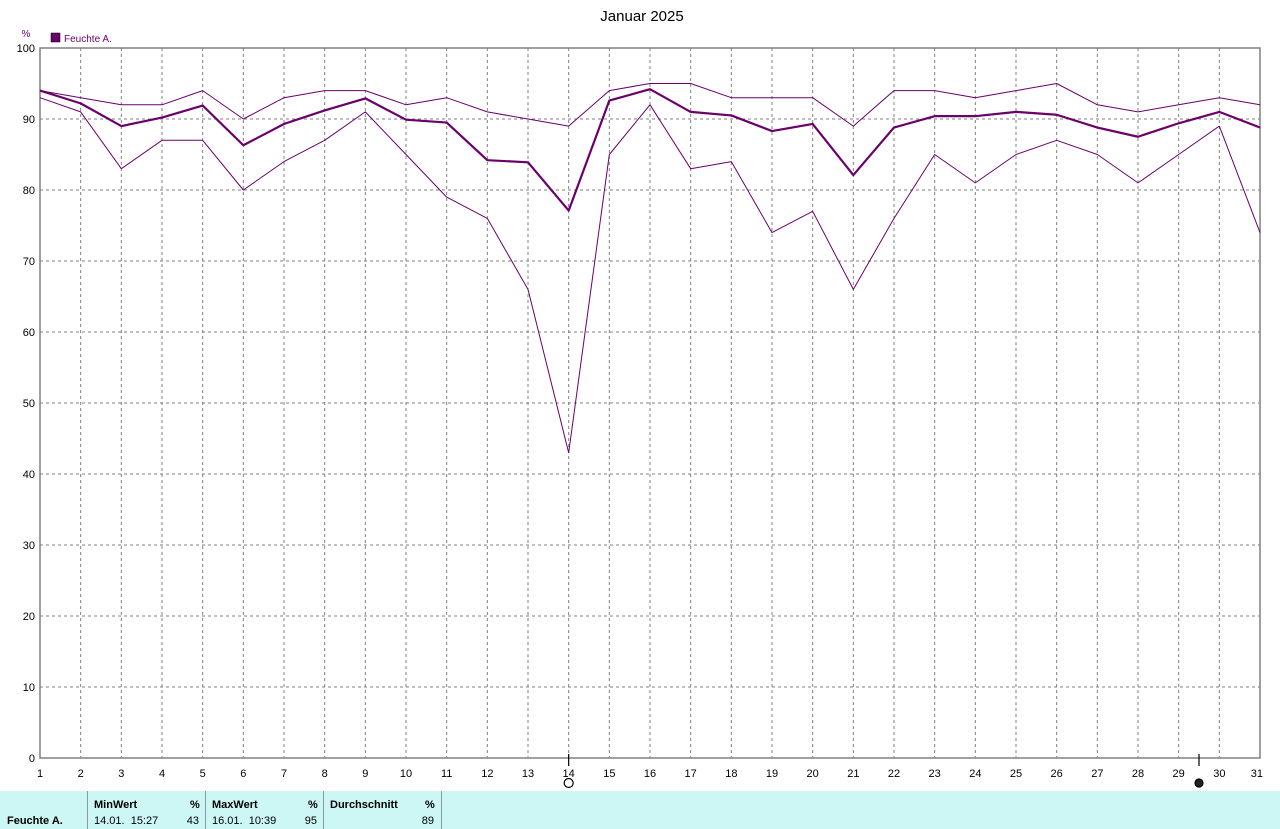 The image size is (1280, 829). What do you see at coordinates (364, 805) in the screenshot?
I see `avg-label: Durchschnitt` at bounding box center [364, 805].